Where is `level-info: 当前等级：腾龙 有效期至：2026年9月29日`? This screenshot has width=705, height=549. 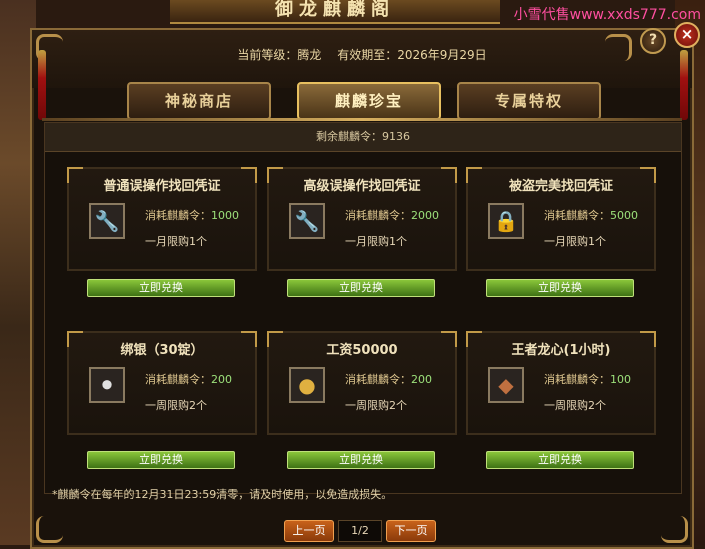 level-info: 当前等级：腾龙 有效期至：2026年9月29日 is located at coordinates (362, 54).